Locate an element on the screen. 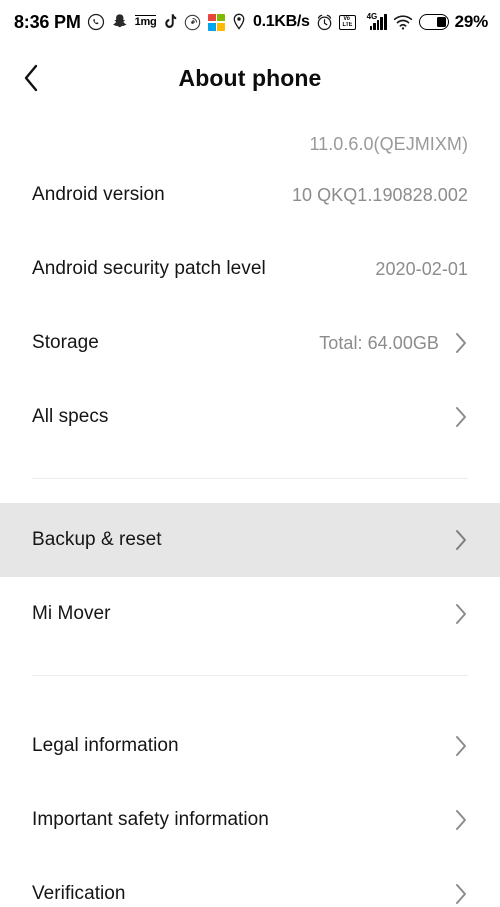 The height and width of the screenshot is (907, 500). list-item-all-specs: All specs is located at coordinates (250, 417).